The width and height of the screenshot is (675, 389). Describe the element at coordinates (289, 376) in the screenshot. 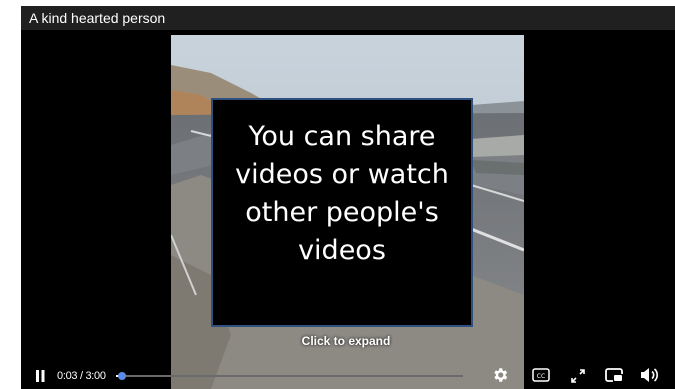

I see `progress-bar` at that location.